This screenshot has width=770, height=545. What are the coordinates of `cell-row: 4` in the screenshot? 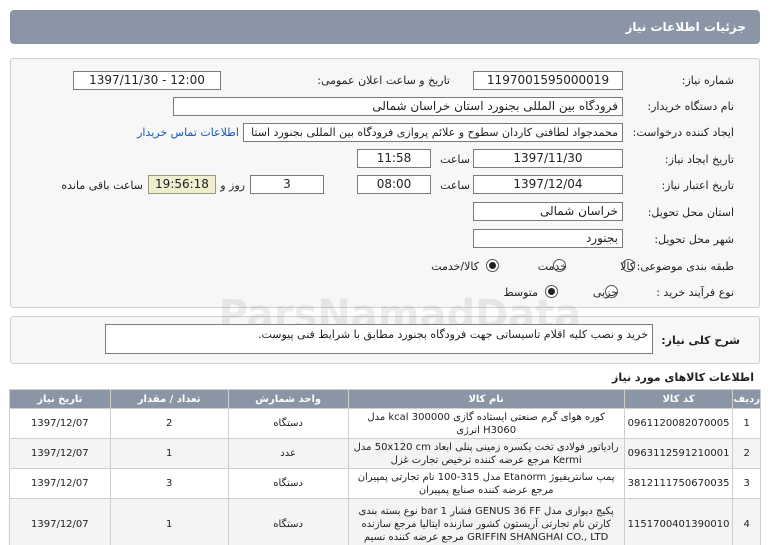 It's located at (746, 521).